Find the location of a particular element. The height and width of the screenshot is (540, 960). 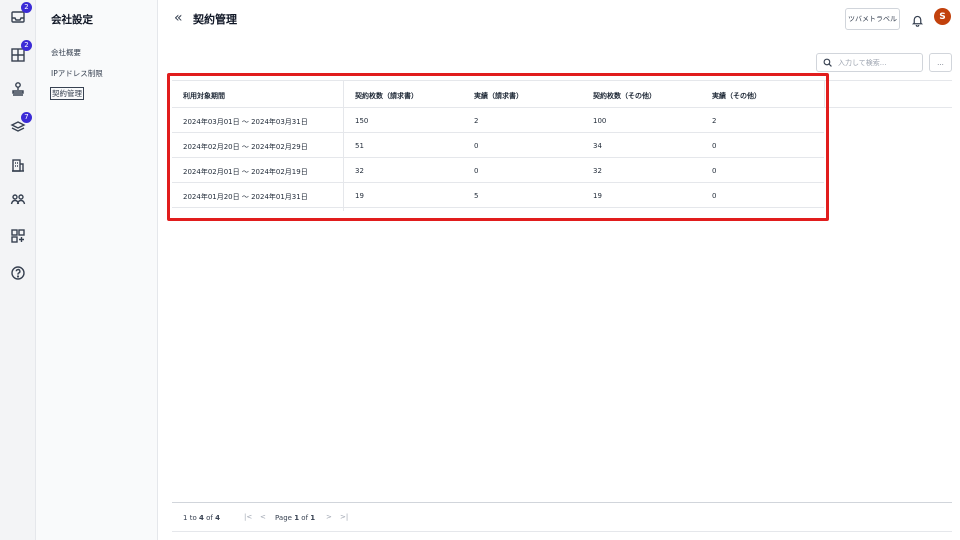

cell-contract-invoice: 32 is located at coordinates (359, 171).